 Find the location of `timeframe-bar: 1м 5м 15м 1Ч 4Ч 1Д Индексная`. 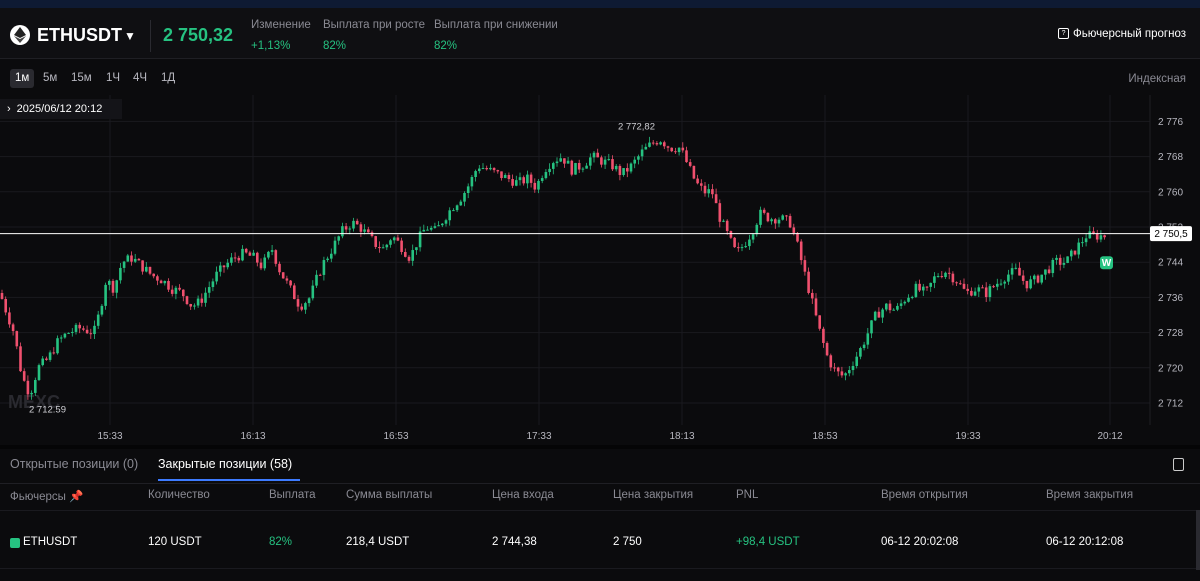

timeframe-bar: 1м 5м 15м 1Ч 4Ч 1Д Индексная is located at coordinates (600, 78).